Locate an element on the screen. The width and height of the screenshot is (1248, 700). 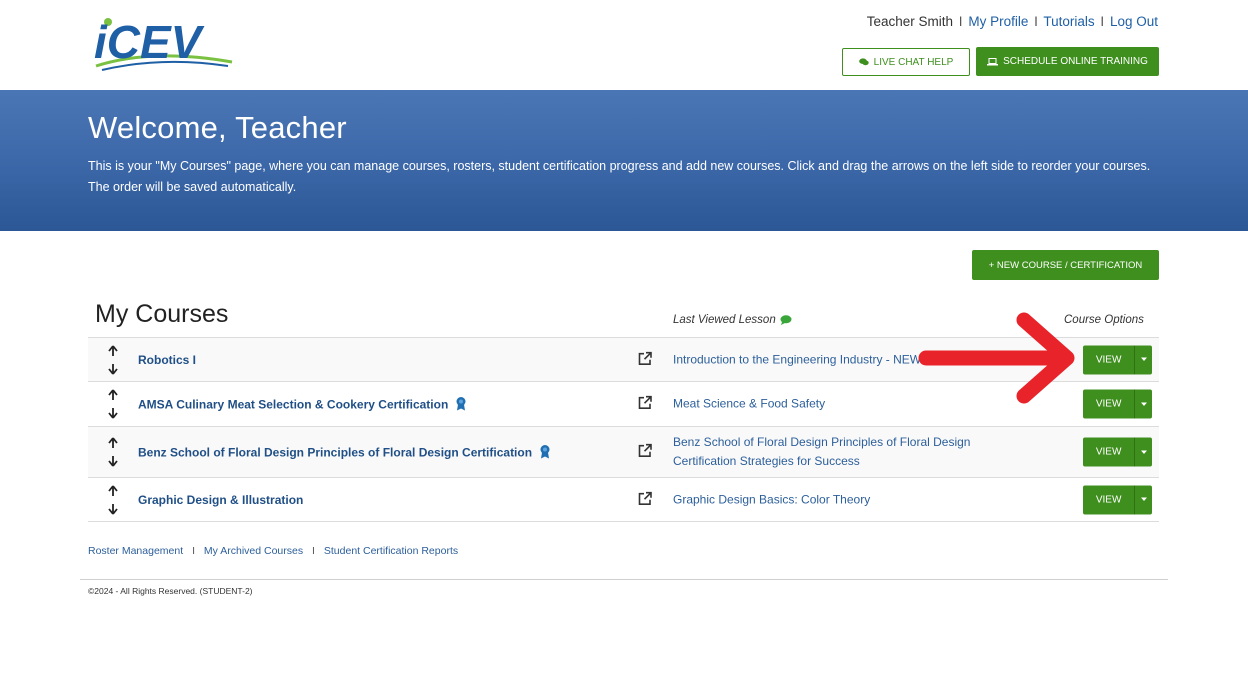
schedule-online-training-button: SCHEDULE ONLINE TRAINING is located at coordinates (1067, 61).